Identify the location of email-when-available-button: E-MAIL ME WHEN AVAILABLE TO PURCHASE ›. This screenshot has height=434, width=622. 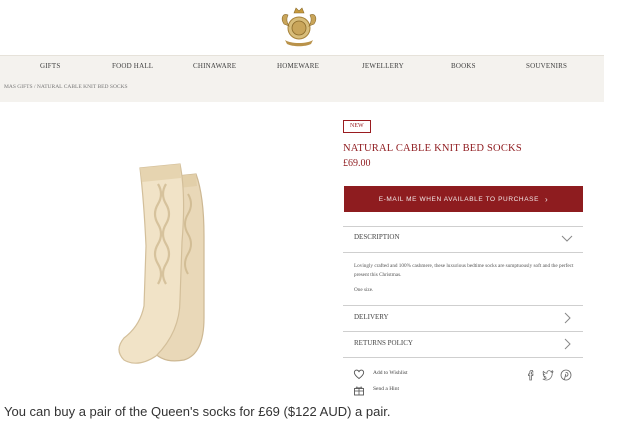
(463, 199).